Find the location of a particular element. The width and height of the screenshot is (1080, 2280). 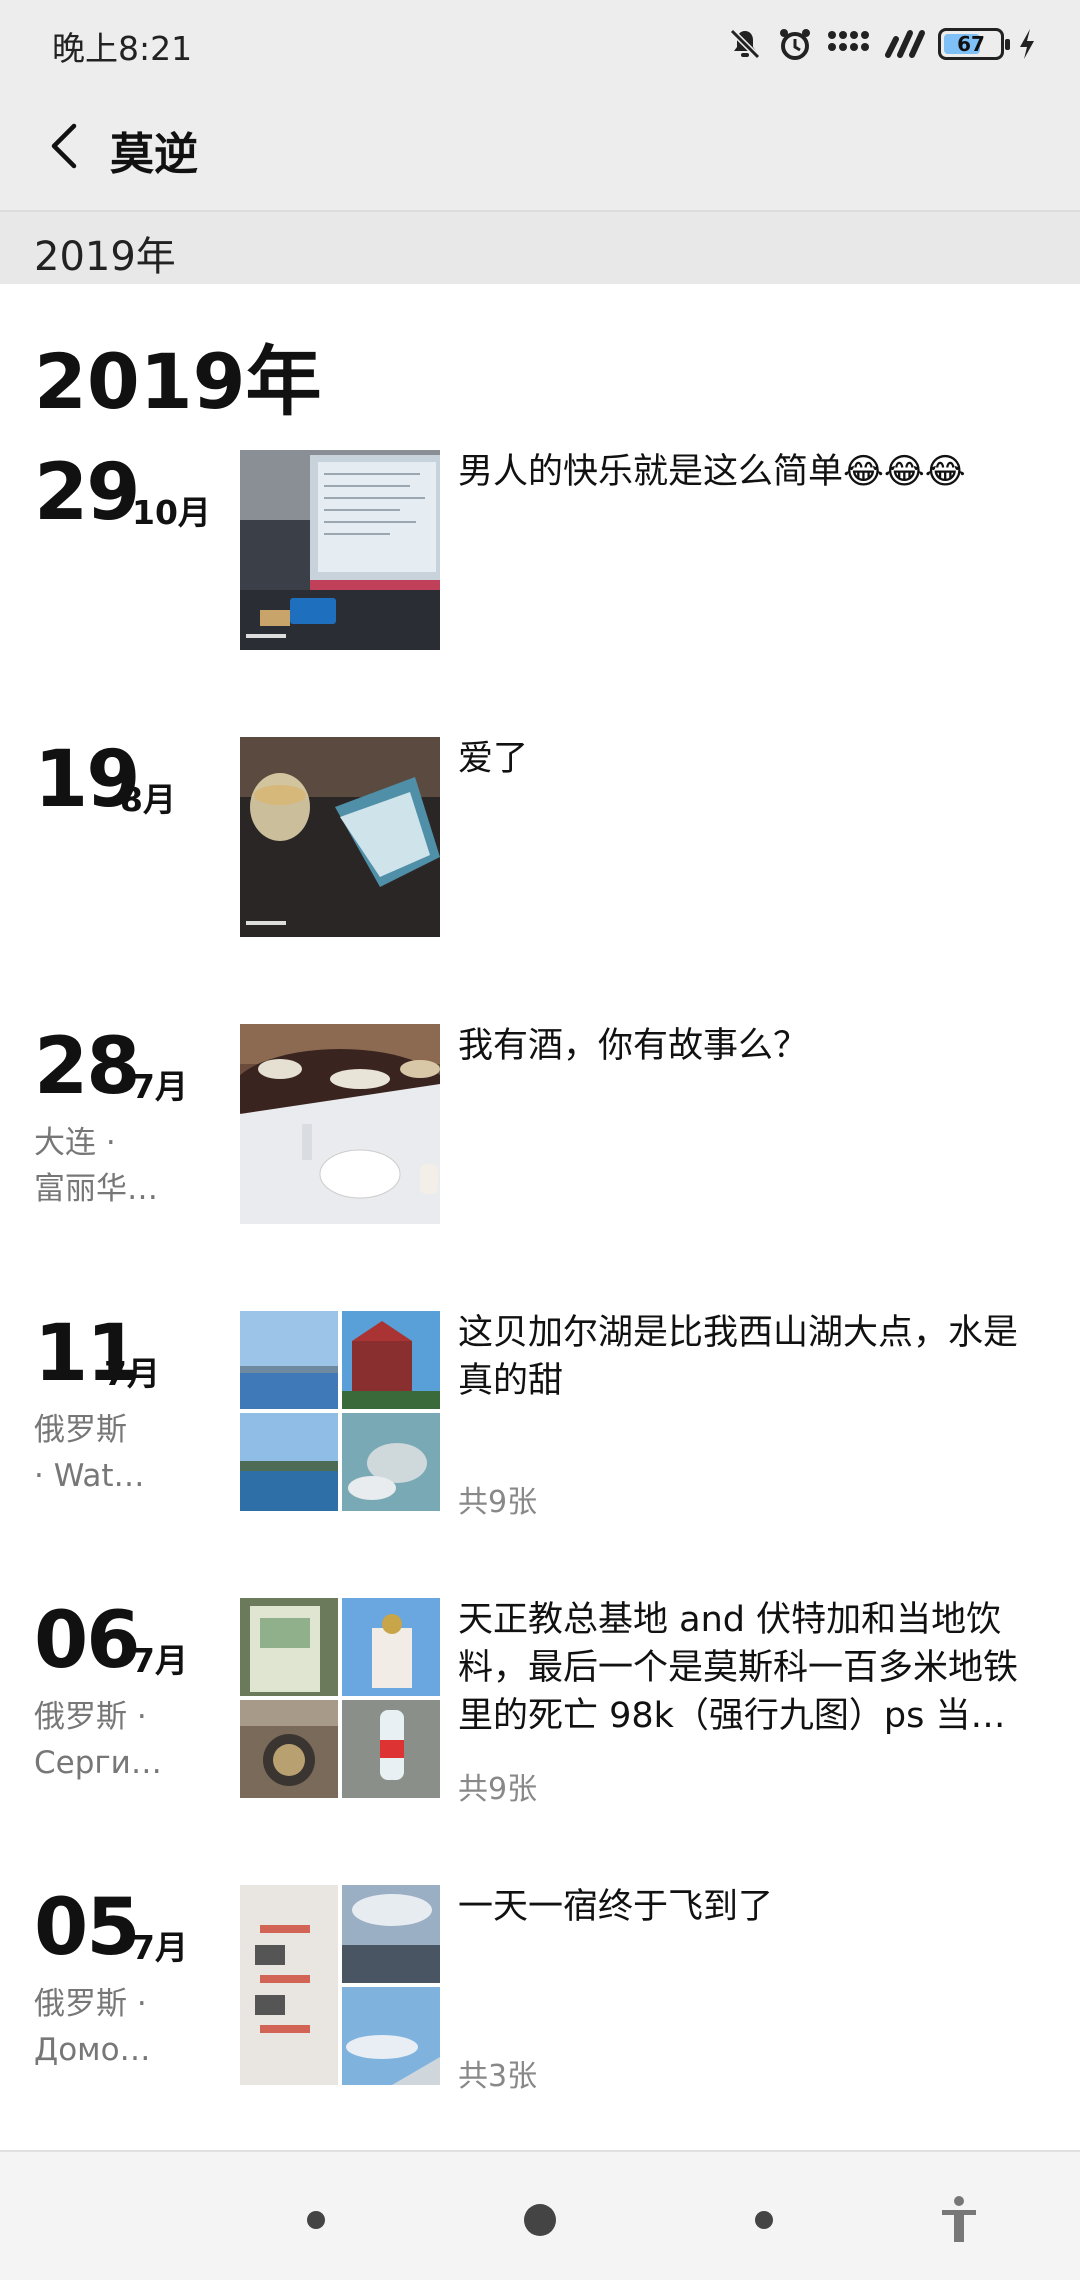

post-text: 这贝加尔湖是比我西山湖大点，水是真的甜 is located at coordinates (738, 1357).